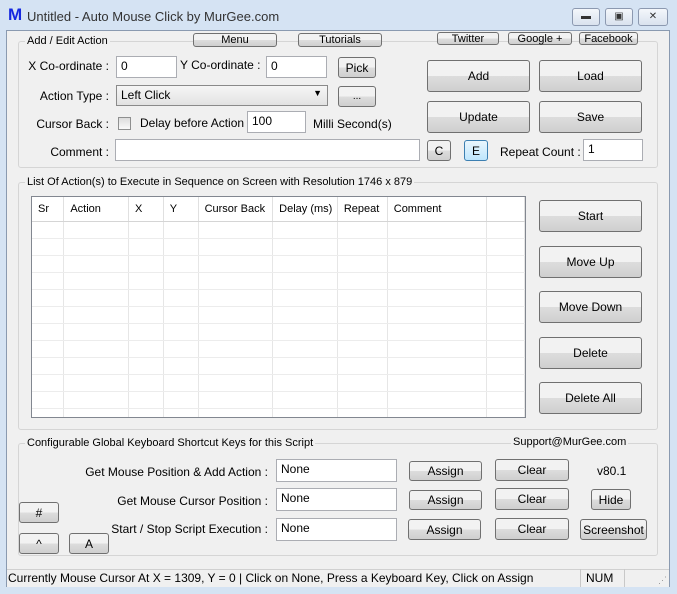  What do you see at coordinates (445, 500) in the screenshot?
I see `assign-button-cursor-position: Assign` at bounding box center [445, 500].